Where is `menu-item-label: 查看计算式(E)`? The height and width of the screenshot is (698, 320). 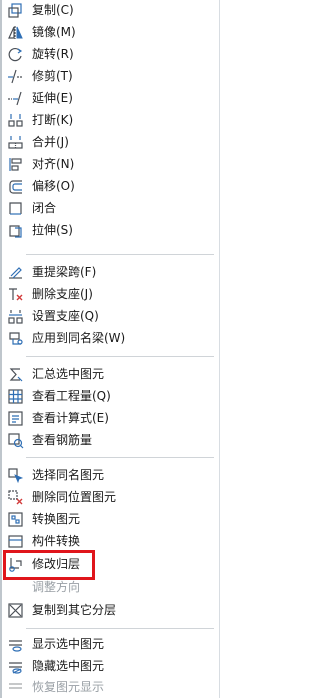 menu-item-label: 查看计算式(E) is located at coordinates (70, 418).